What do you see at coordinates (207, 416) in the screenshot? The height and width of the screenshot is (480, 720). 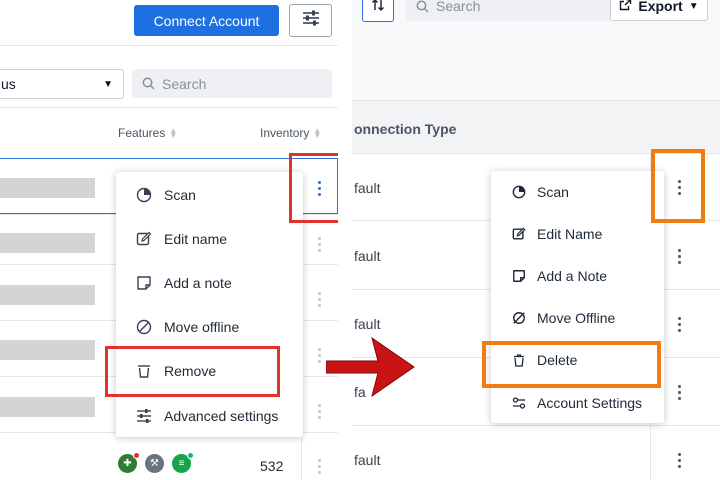 I see `menu-item-advanced-settings: Advanced settings` at bounding box center [207, 416].